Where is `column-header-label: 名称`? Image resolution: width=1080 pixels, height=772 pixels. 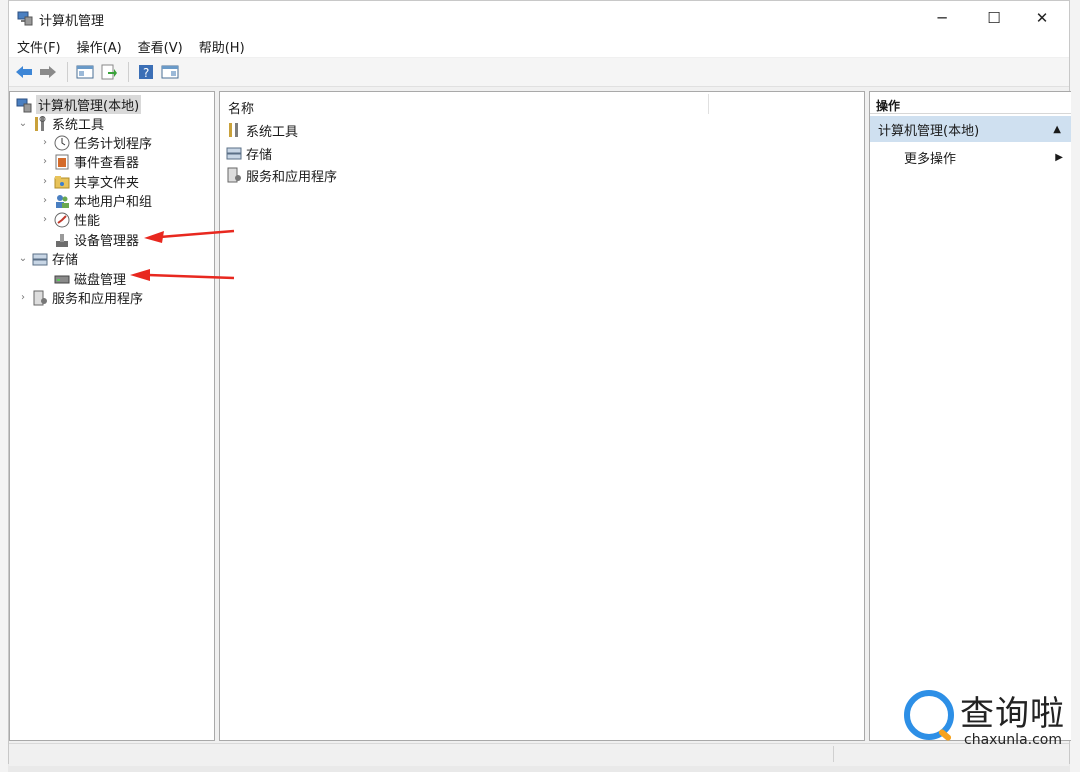 column-header-label: 名称 is located at coordinates (241, 109).